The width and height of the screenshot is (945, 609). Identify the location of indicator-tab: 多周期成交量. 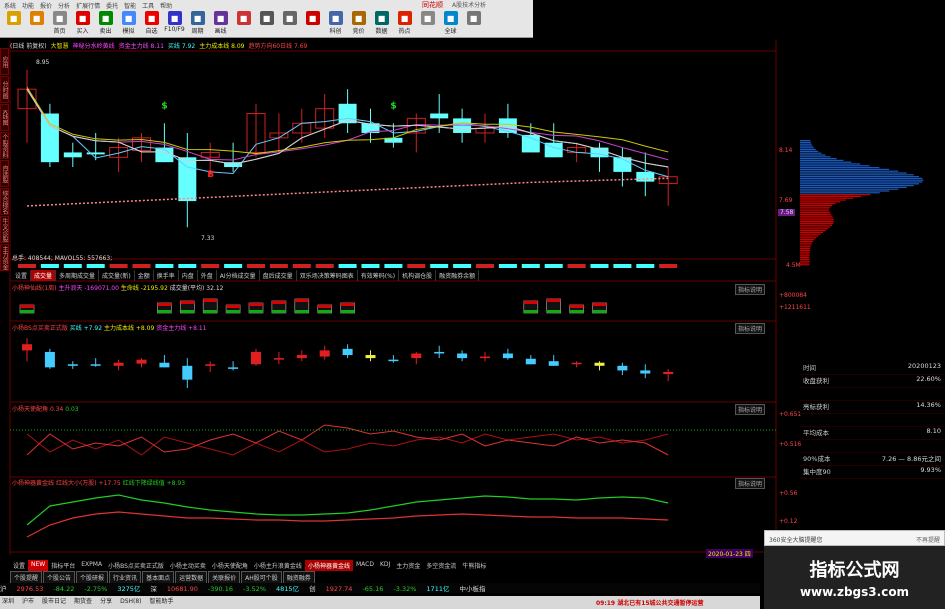
(78, 275).